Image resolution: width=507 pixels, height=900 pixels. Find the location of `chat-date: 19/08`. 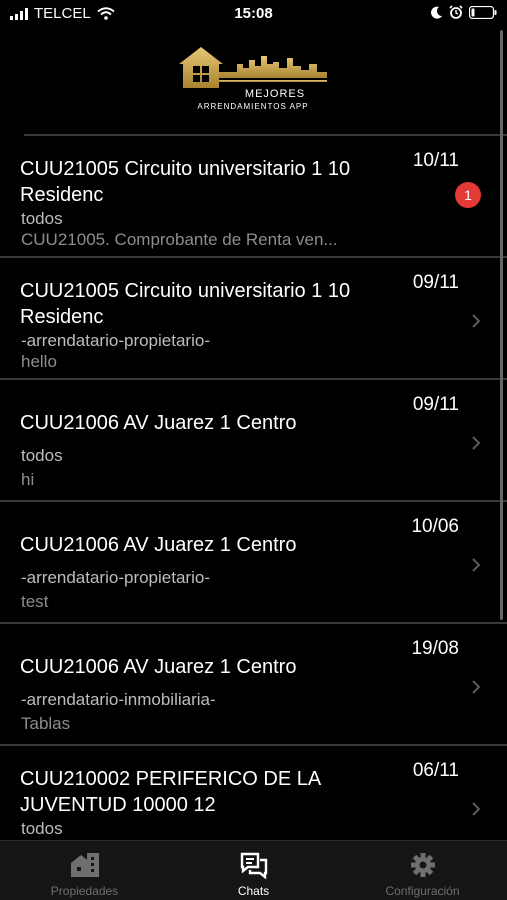

chat-date: 19/08 is located at coordinates (435, 648).